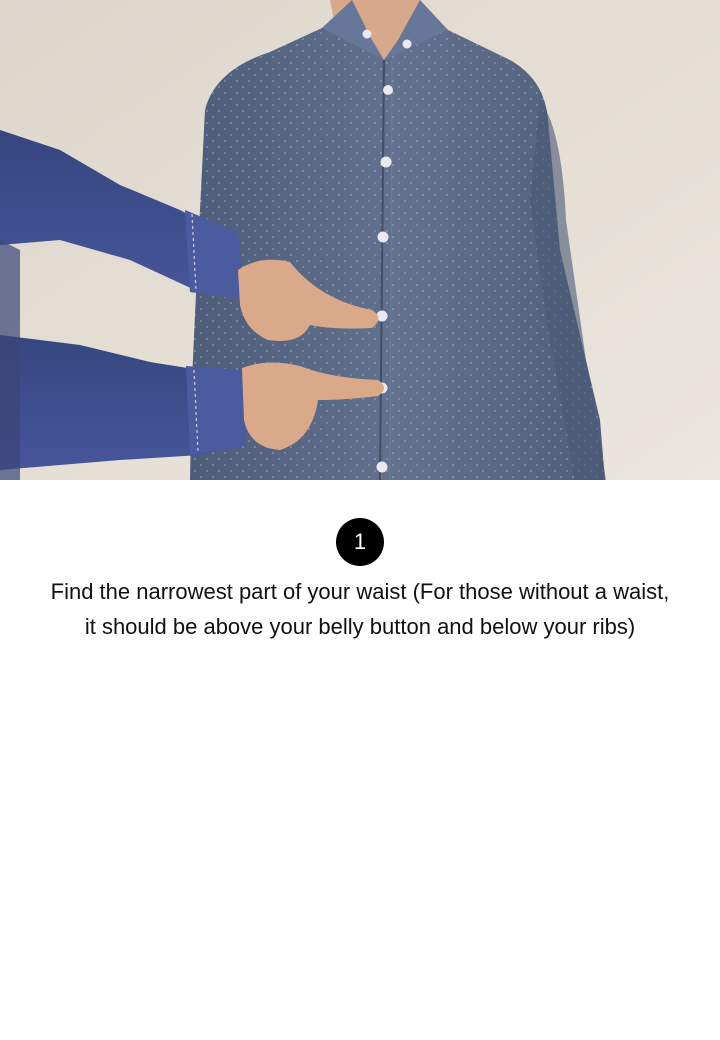 Image resolution: width=720 pixels, height=1040 pixels. What do you see at coordinates (10, 360) in the screenshot?
I see `helper-body-edge` at bounding box center [10, 360].